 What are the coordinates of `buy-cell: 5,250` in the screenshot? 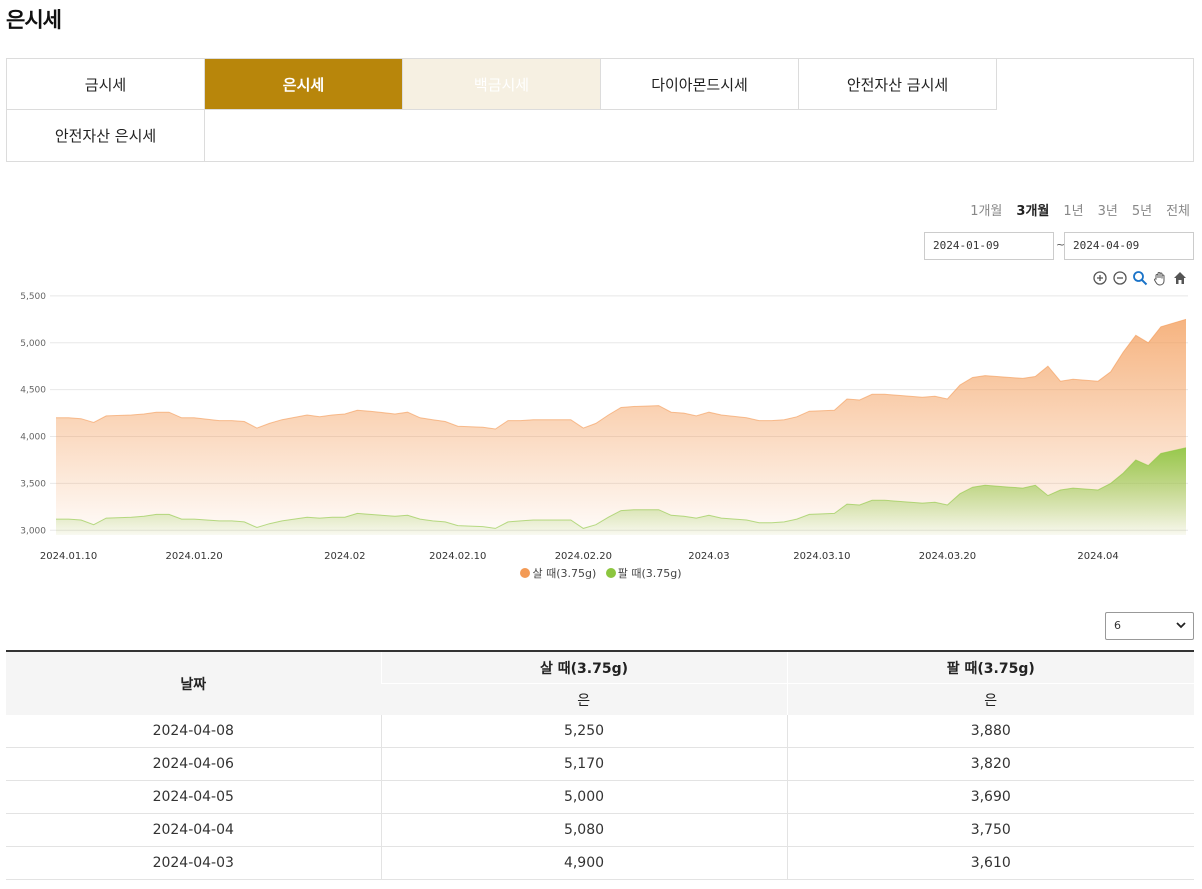 It's located at (583, 731).